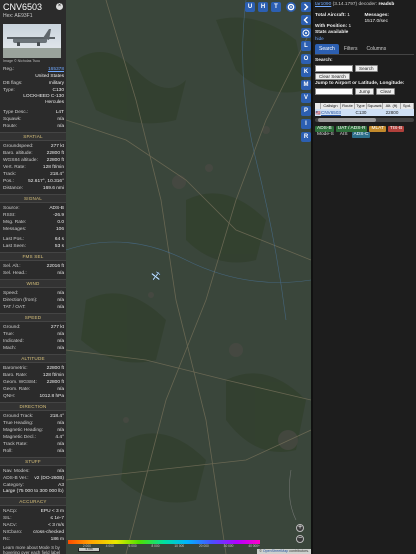 Image resolution: width=416 pixels, height=554 pixels. I want to click on fms-value: n/a, so click(60, 273).